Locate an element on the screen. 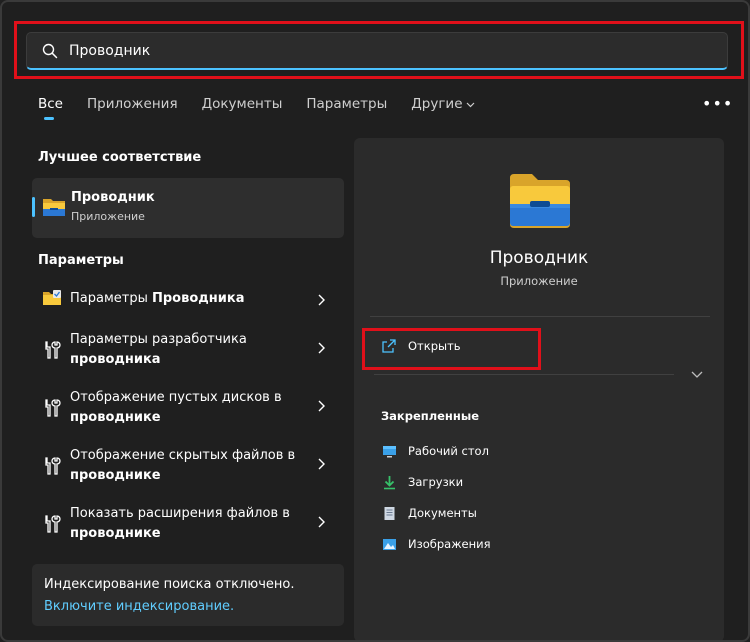 The image size is (750, 642). pinned-item-desktop: Рабочий стол is located at coordinates (435, 451).